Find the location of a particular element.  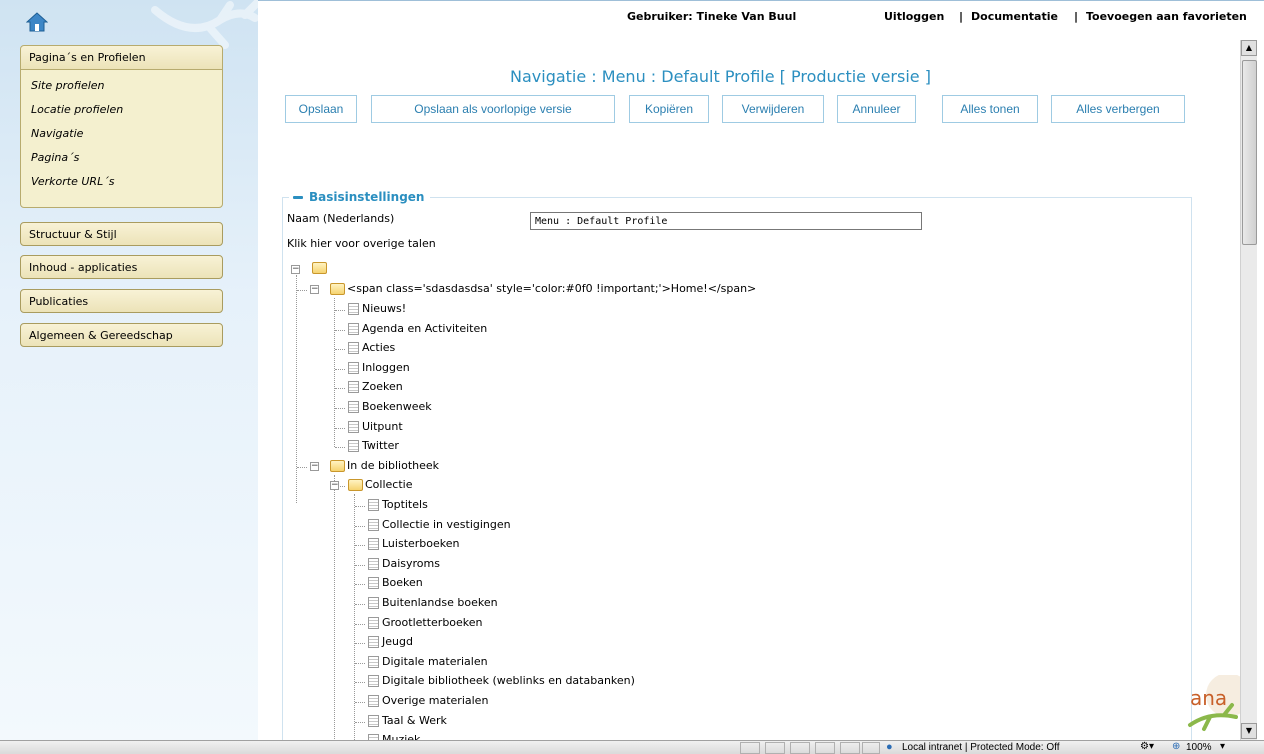

tree-node-page: Boekenweek is located at coordinates (390, 408).